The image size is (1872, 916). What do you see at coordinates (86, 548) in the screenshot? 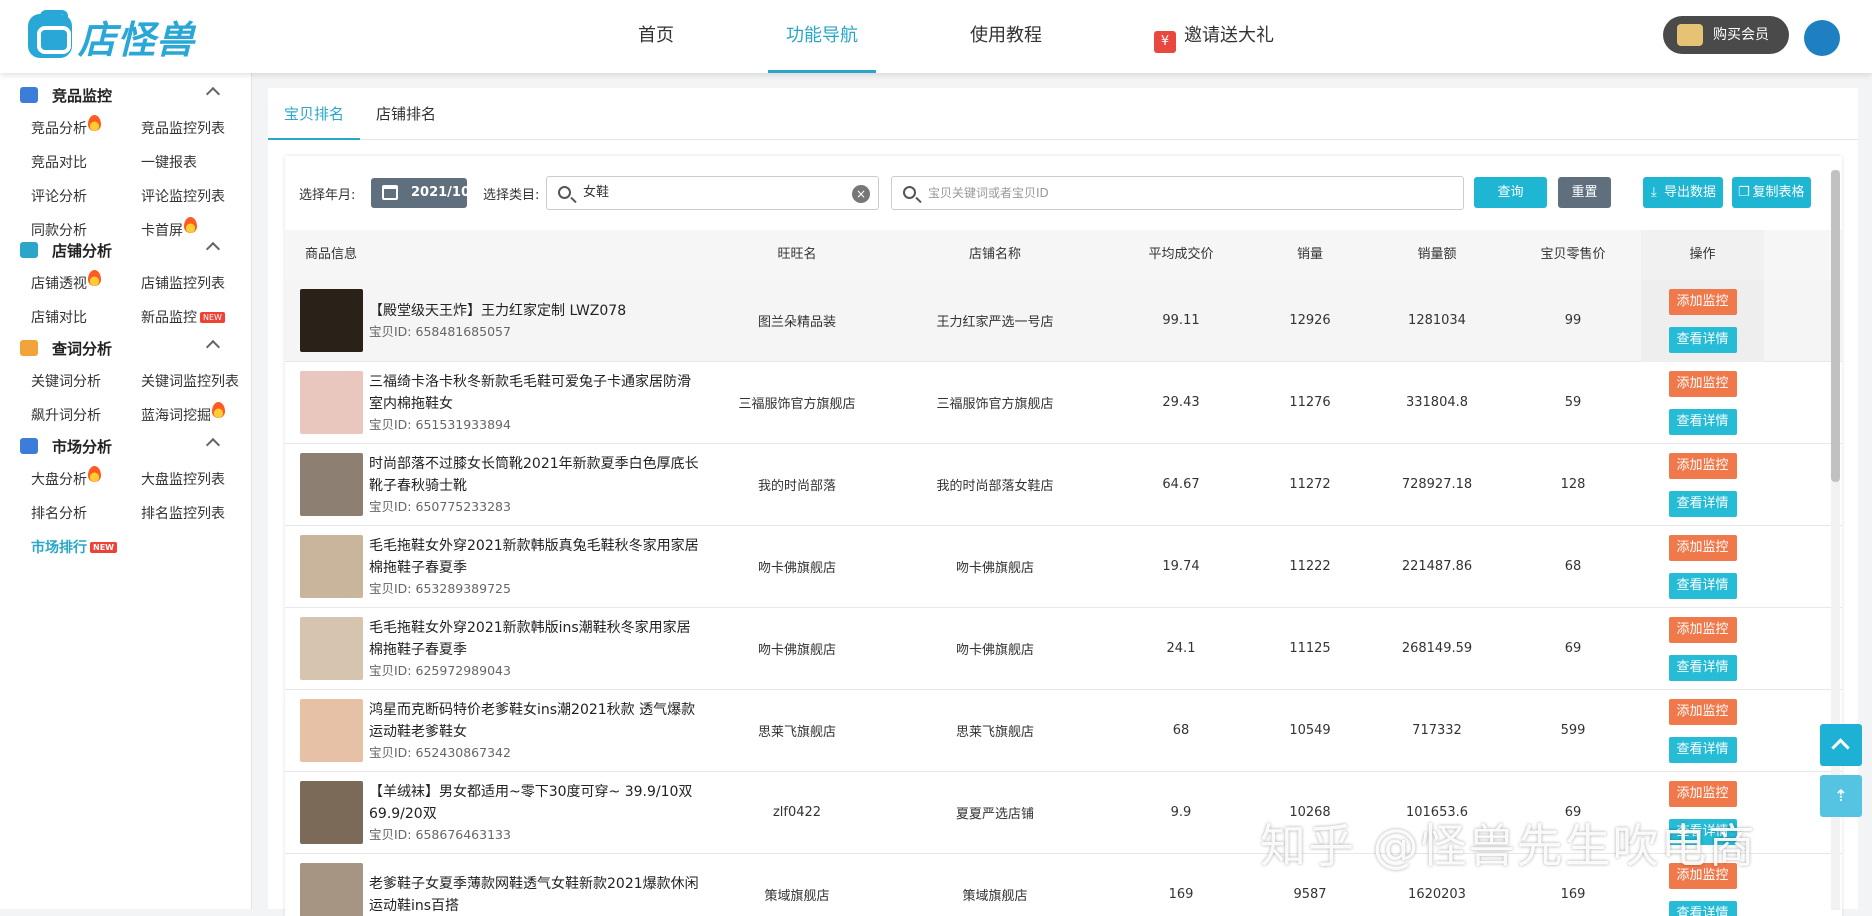
I see `sidebar-item: 市场排行NEW` at bounding box center [86, 548].